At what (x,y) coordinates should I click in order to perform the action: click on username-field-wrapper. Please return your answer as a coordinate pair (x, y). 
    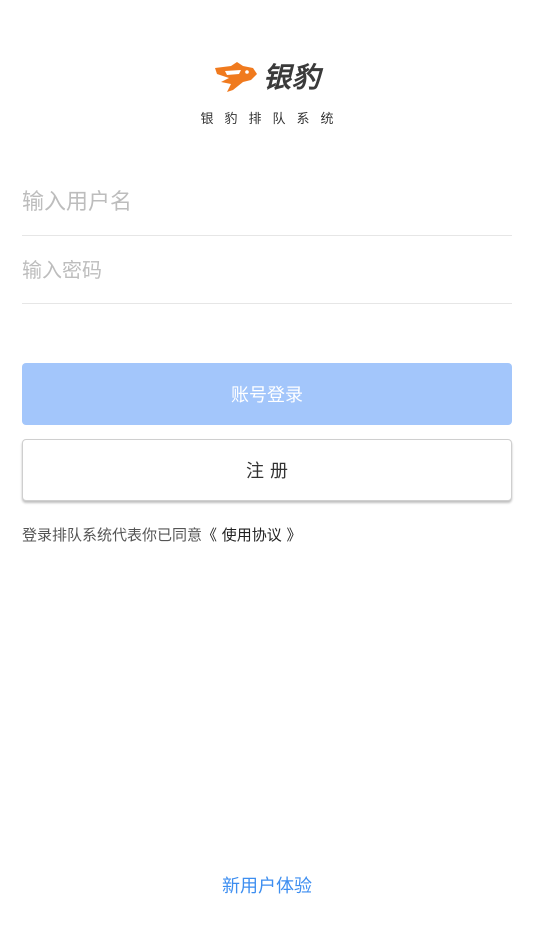
    Looking at the image, I should click on (267, 204).